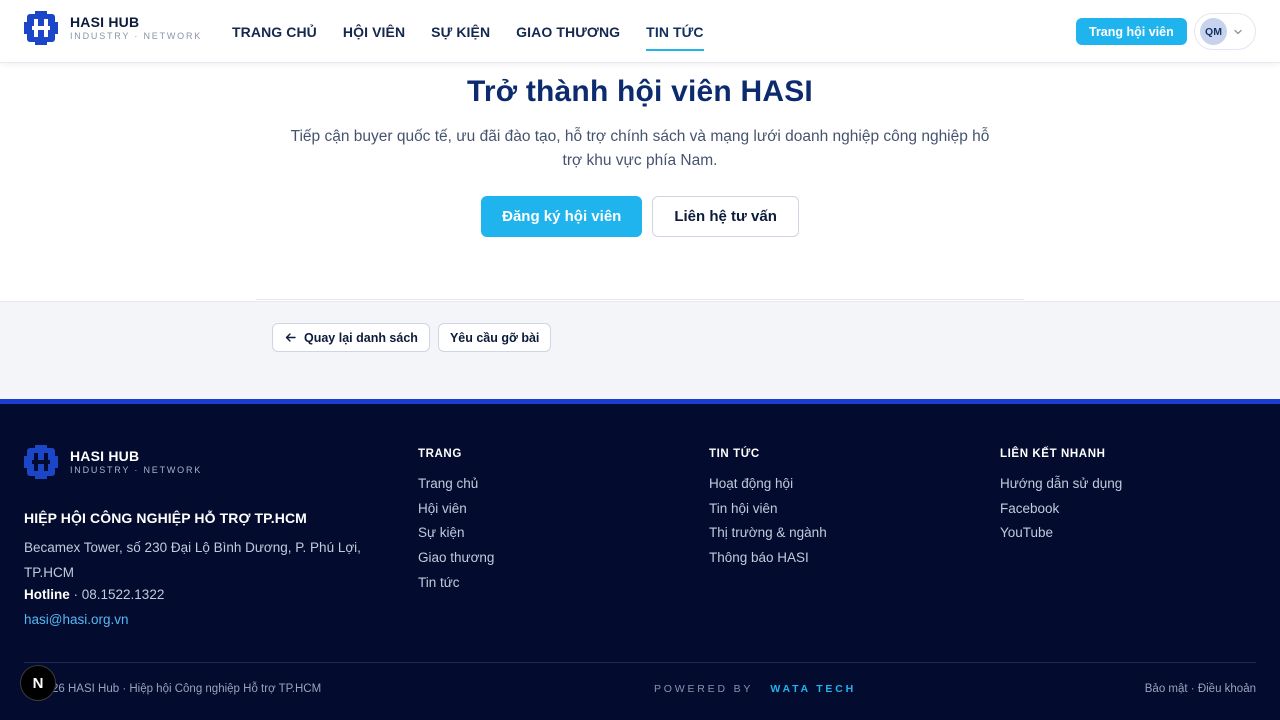 Image resolution: width=1280 pixels, height=720 pixels. What do you see at coordinates (456, 562) in the screenshot?
I see `footer-link-giao-thuong: Giao thương` at bounding box center [456, 562].